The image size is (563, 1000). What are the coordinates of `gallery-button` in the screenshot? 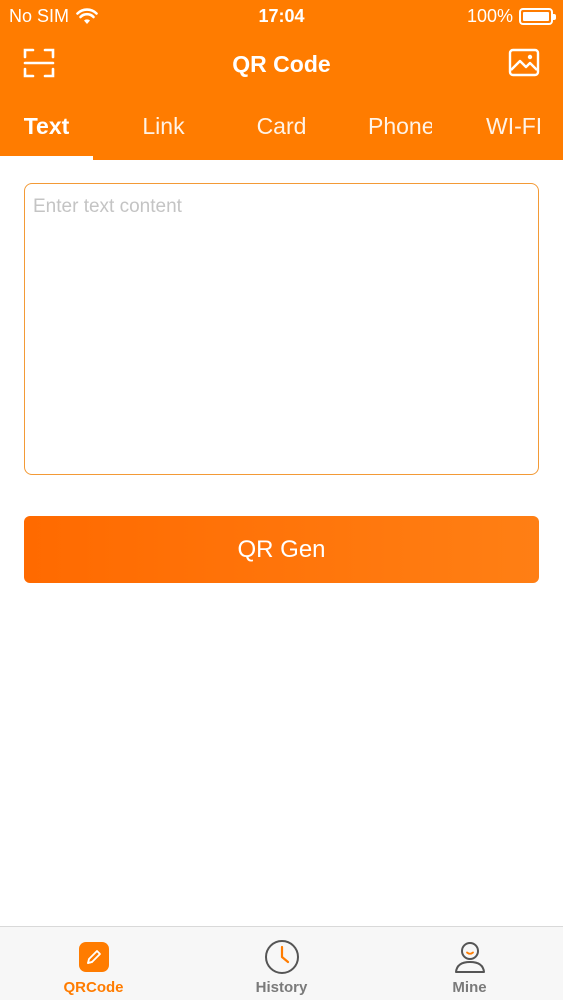 It's located at (524, 63).